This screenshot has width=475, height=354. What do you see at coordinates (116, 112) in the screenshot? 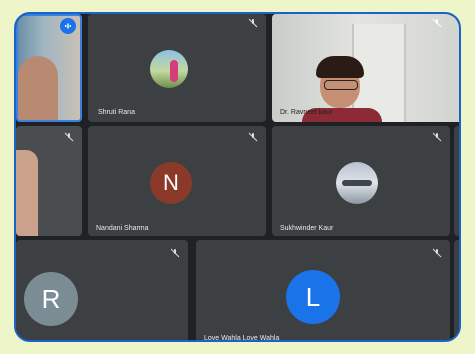
I see `participant-name: Shruti Rana` at bounding box center [116, 112].